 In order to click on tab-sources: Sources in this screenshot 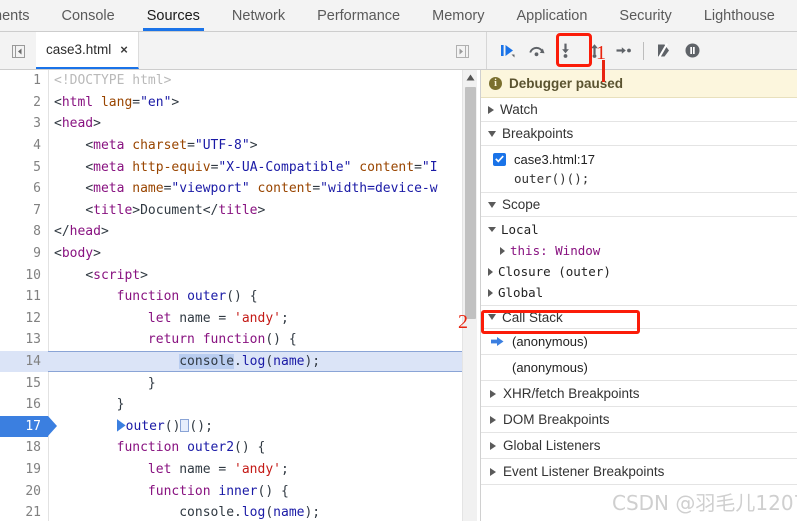, I will do `click(173, 15)`.